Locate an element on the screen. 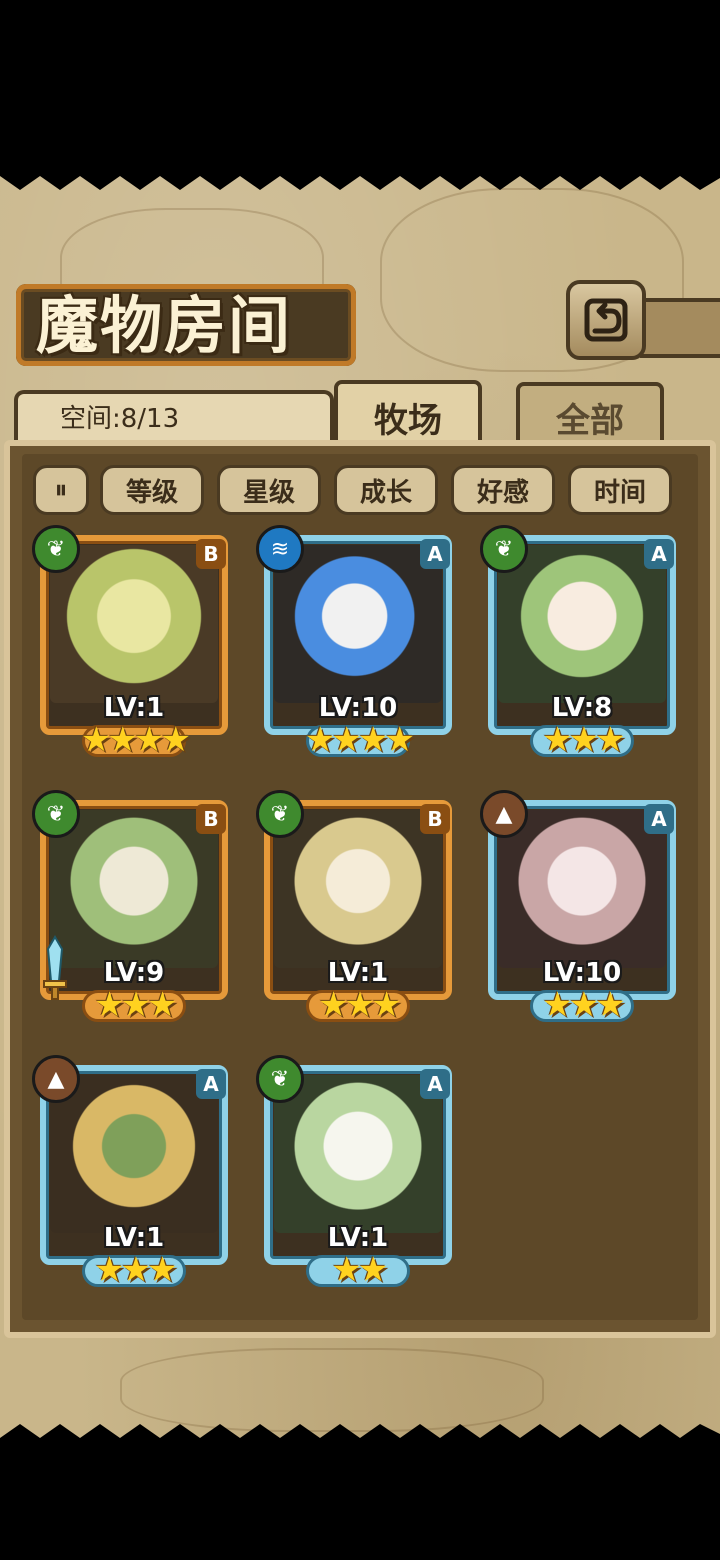  monster-card: ❦ A LV:8 ★★★ is located at coordinates (581, 642).